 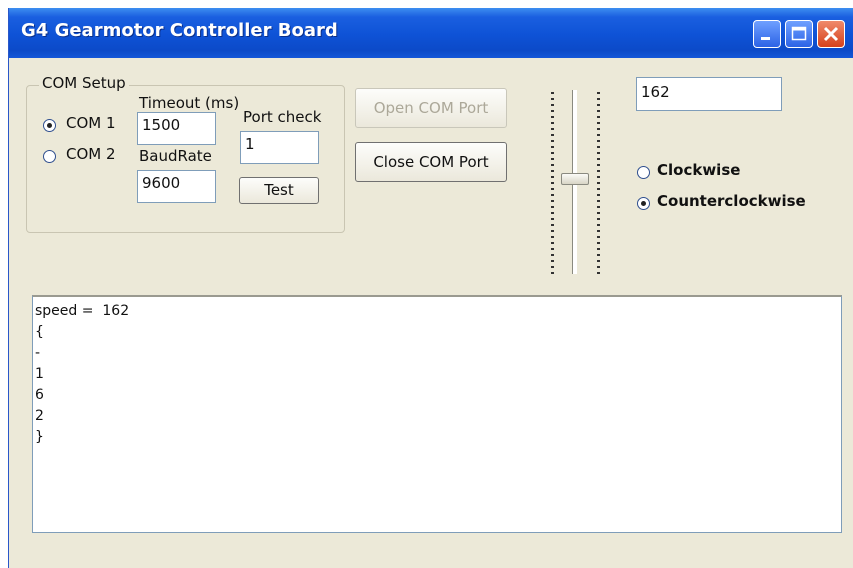 What do you see at coordinates (709, 94) in the screenshot?
I see `speed-value-field: 162` at bounding box center [709, 94].